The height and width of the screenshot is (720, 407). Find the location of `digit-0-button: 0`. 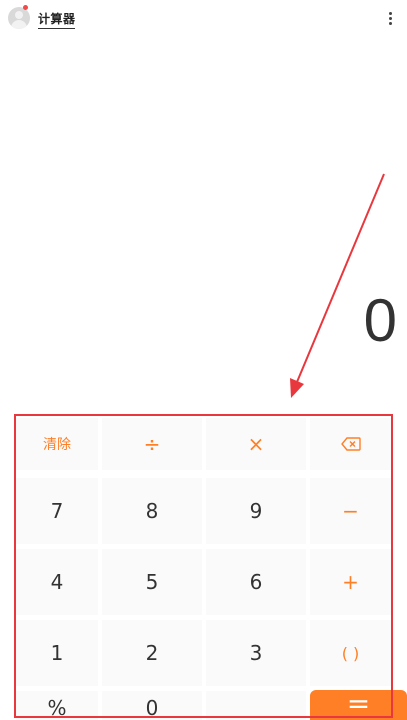

digit-0-button: 0 is located at coordinates (152, 705).